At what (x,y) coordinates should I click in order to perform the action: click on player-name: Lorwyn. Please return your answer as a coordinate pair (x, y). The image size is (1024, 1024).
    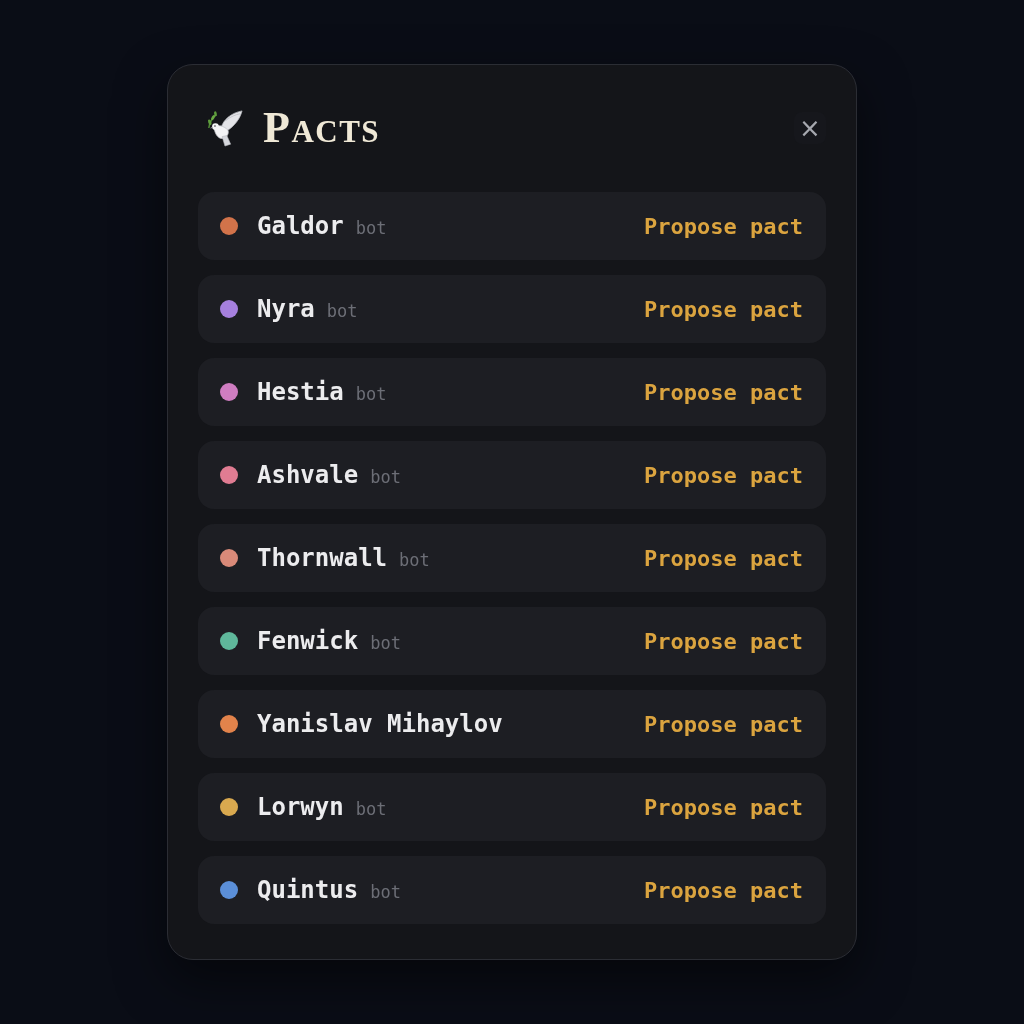
    Looking at the image, I should click on (300, 807).